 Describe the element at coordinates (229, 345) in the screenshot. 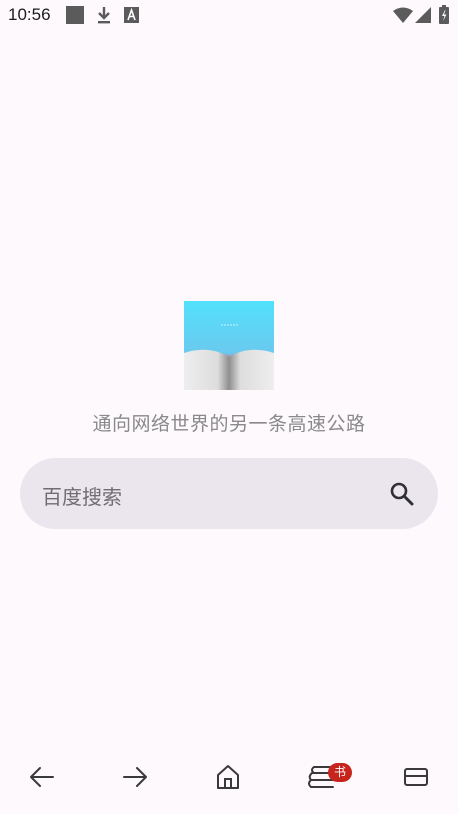

I see `app-logo` at that location.